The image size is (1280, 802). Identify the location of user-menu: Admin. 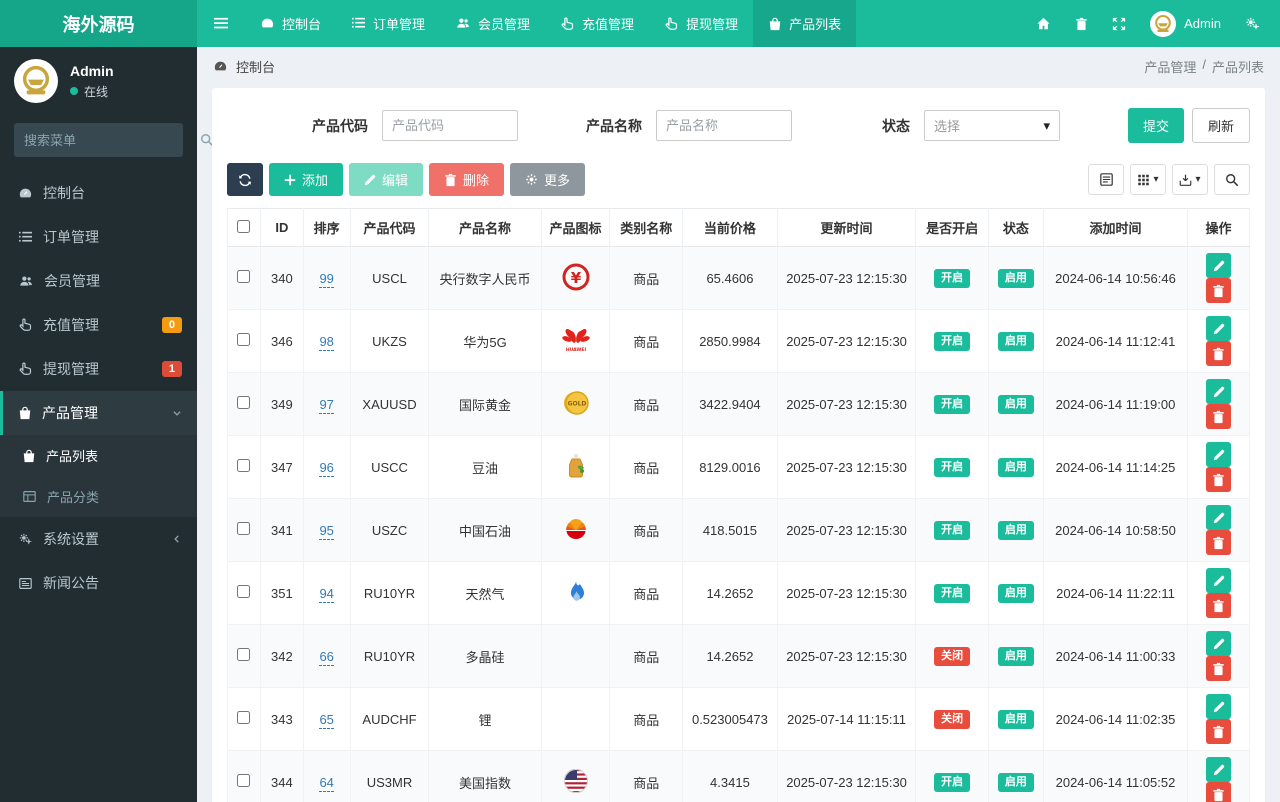
(1185, 23).